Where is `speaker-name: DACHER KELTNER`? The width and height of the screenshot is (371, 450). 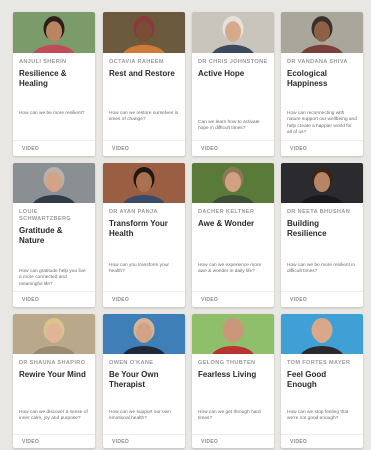 speaker-name: DACHER KELTNER is located at coordinates (226, 212).